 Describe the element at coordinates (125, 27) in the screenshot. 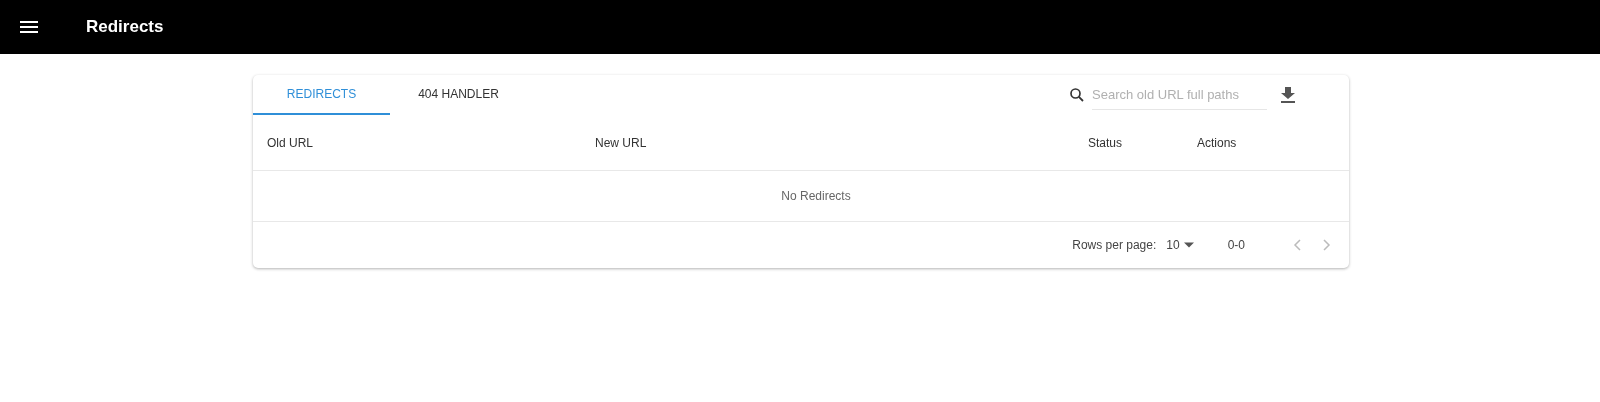

I see `app-title: Redirects` at that location.